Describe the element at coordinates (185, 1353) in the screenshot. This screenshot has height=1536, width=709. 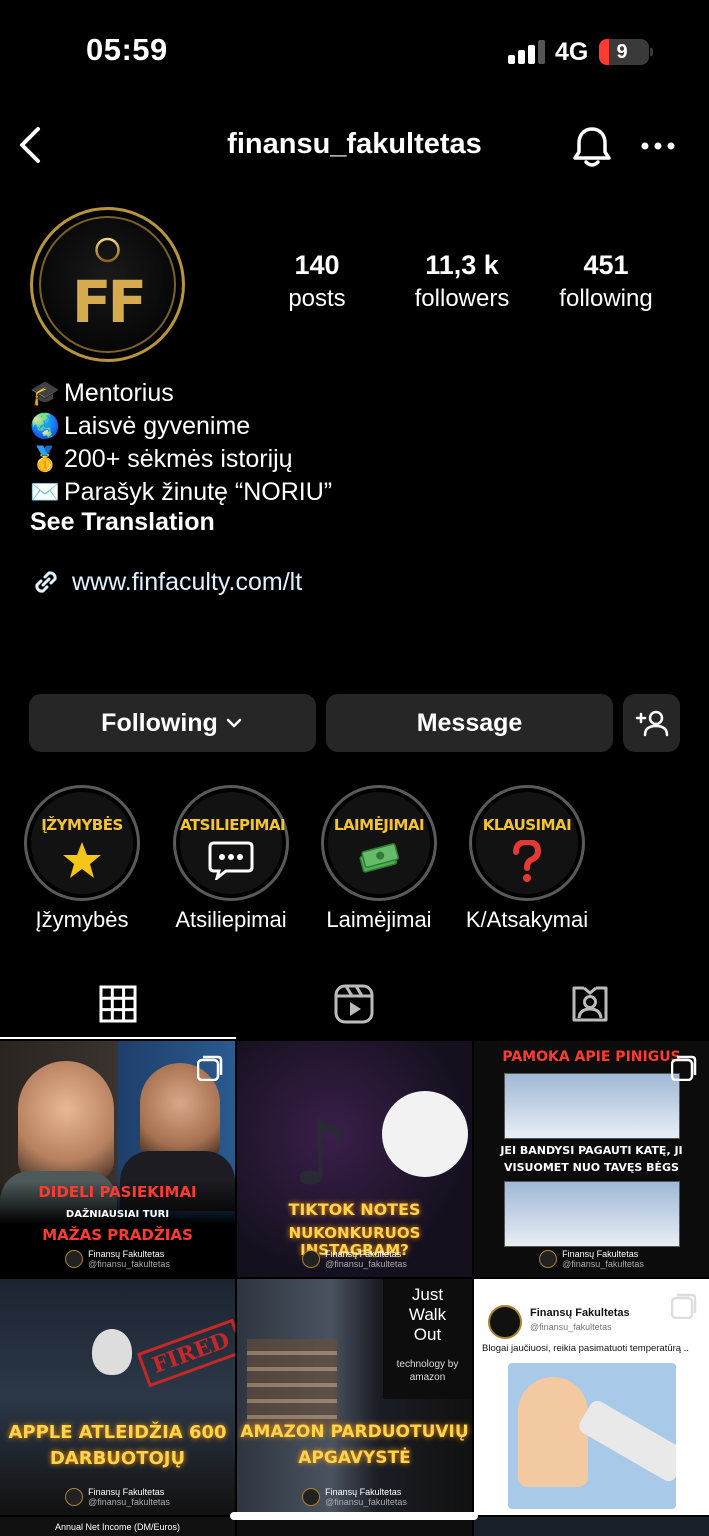
I see `fired-stamp: FIRED` at that location.